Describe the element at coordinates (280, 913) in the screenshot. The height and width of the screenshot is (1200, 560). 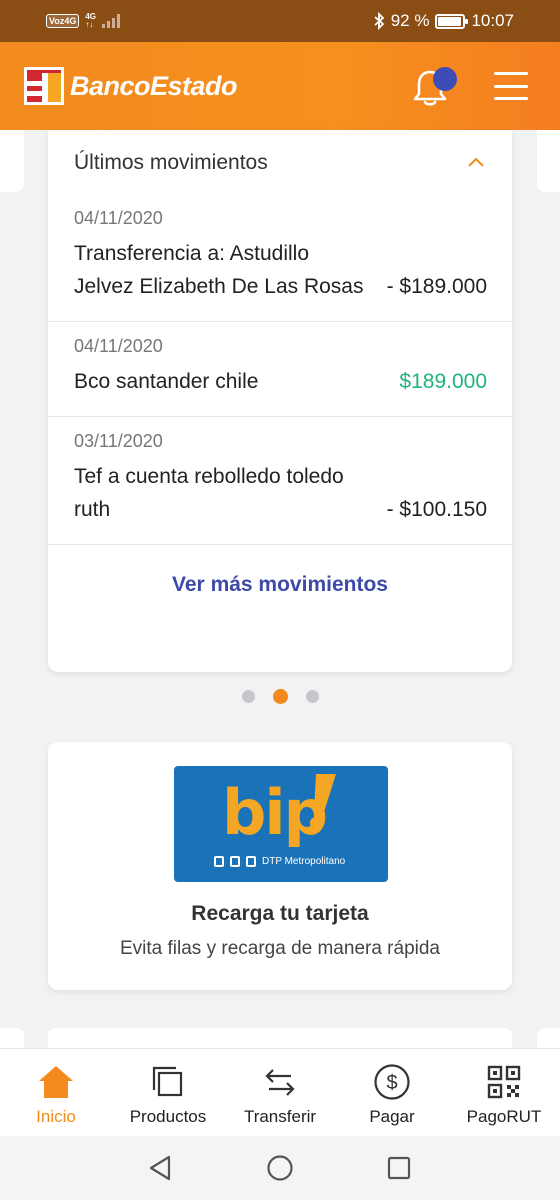
I see `bip-title: Recarga tu tarjeta` at that location.